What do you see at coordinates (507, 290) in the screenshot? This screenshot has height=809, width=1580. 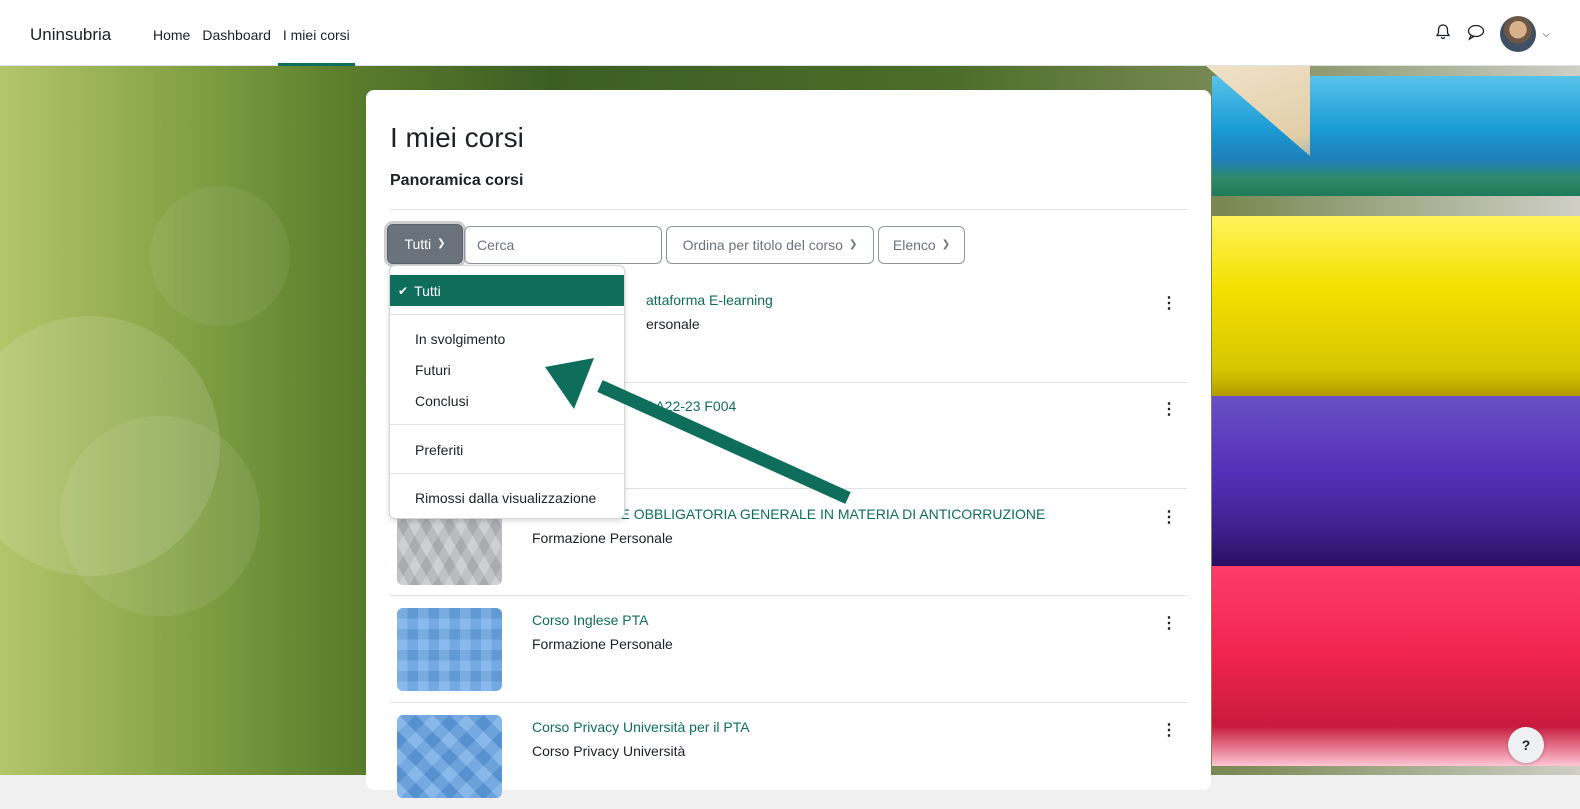 I see `dropdown-item-tutti: ✔ Tutti` at bounding box center [507, 290].